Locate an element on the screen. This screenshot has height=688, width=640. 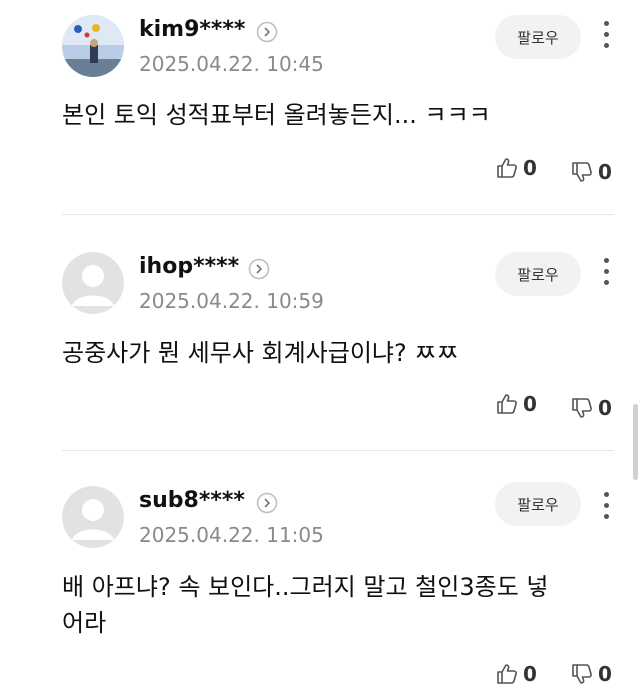
comment-timestamp: 2025.04.22. 10:59 is located at coordinates (231, 301).